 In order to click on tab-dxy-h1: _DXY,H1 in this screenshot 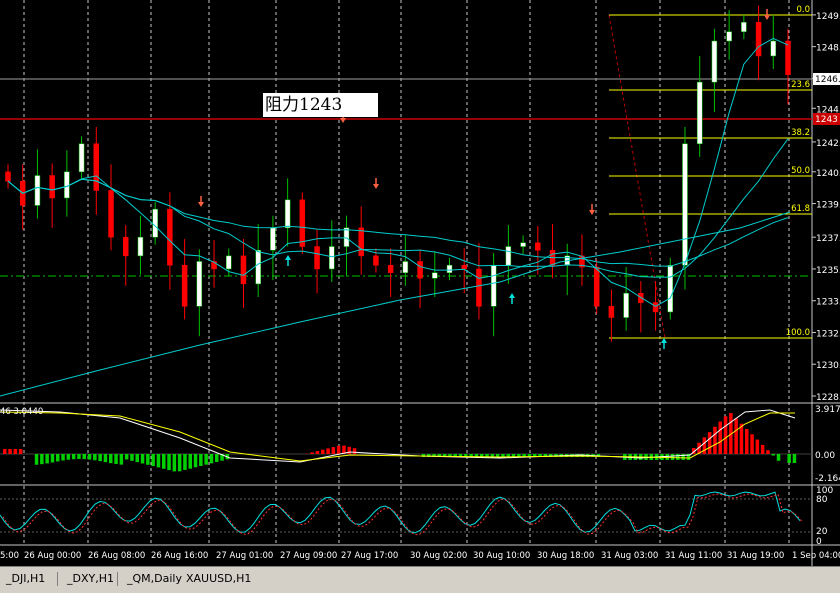, I will do `click(90, 578)`.